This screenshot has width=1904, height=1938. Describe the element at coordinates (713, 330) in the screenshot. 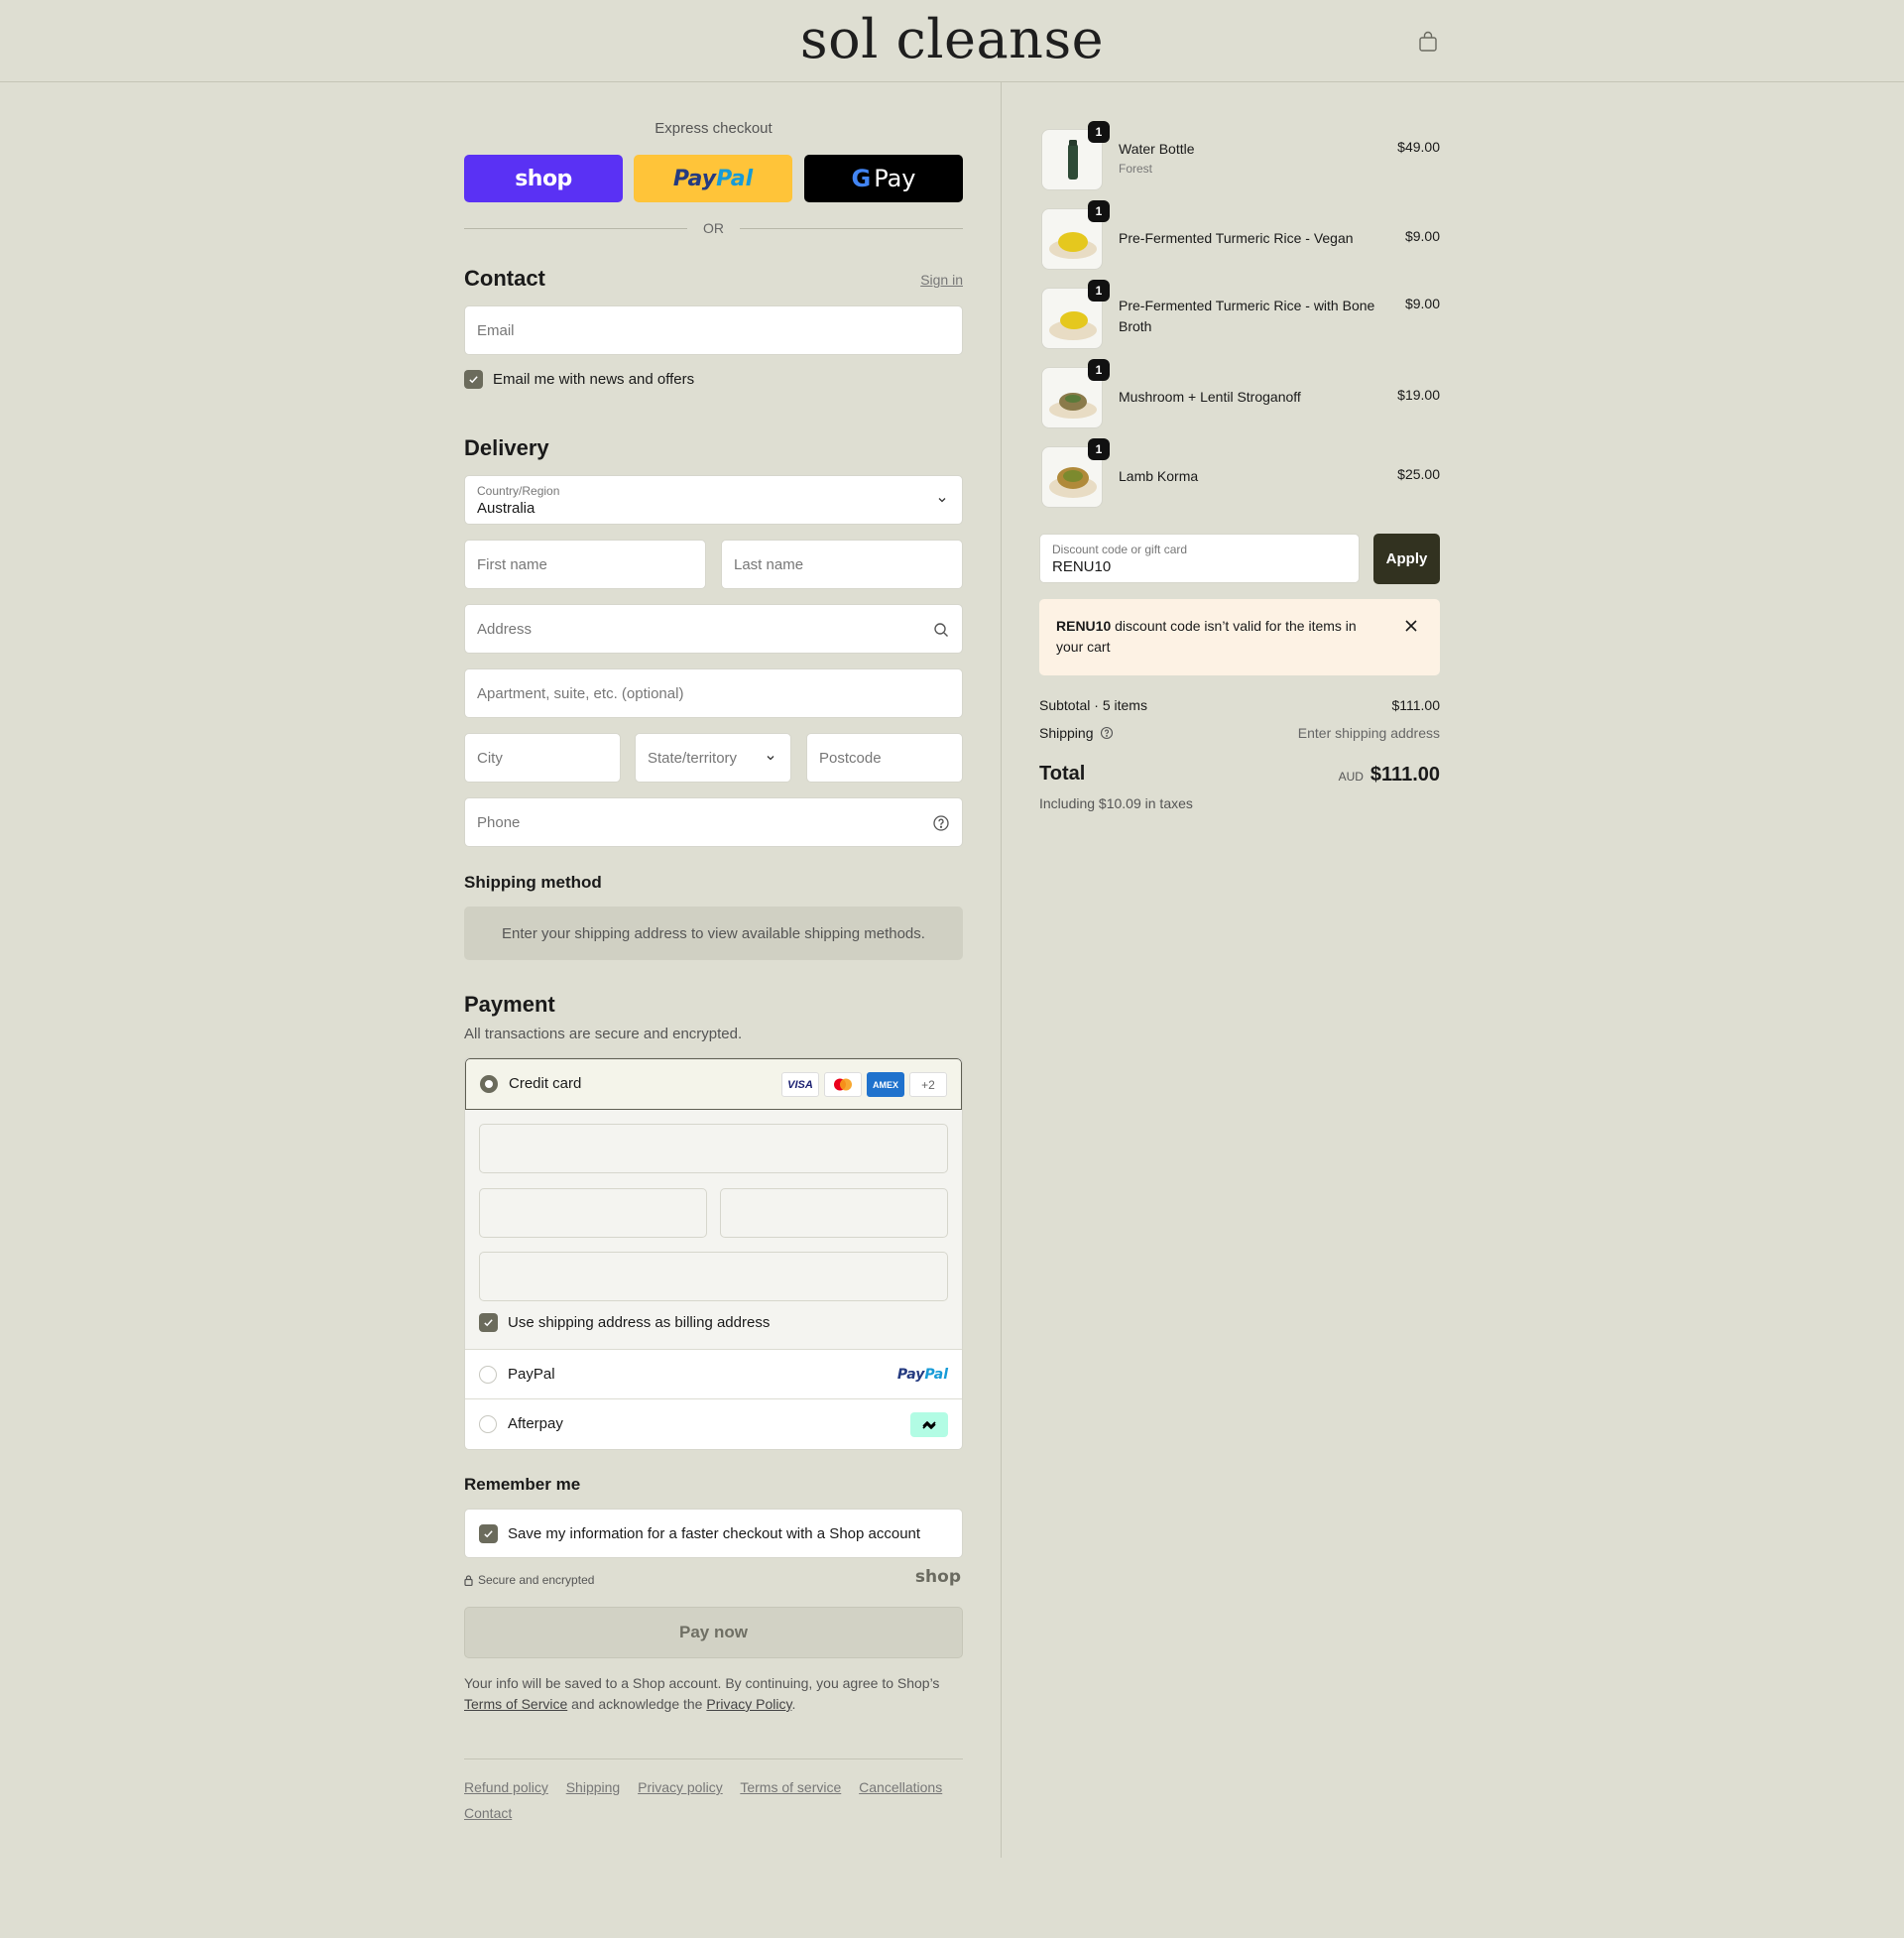

I see `email-field: Email` at that location.